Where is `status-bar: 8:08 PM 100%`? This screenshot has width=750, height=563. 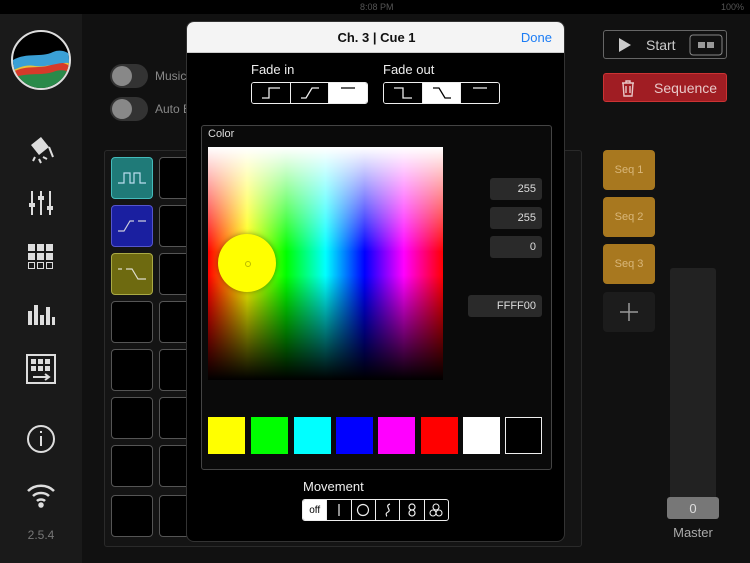 status-bar: 8:08 PM 100% is located at coordinates (375, 7).